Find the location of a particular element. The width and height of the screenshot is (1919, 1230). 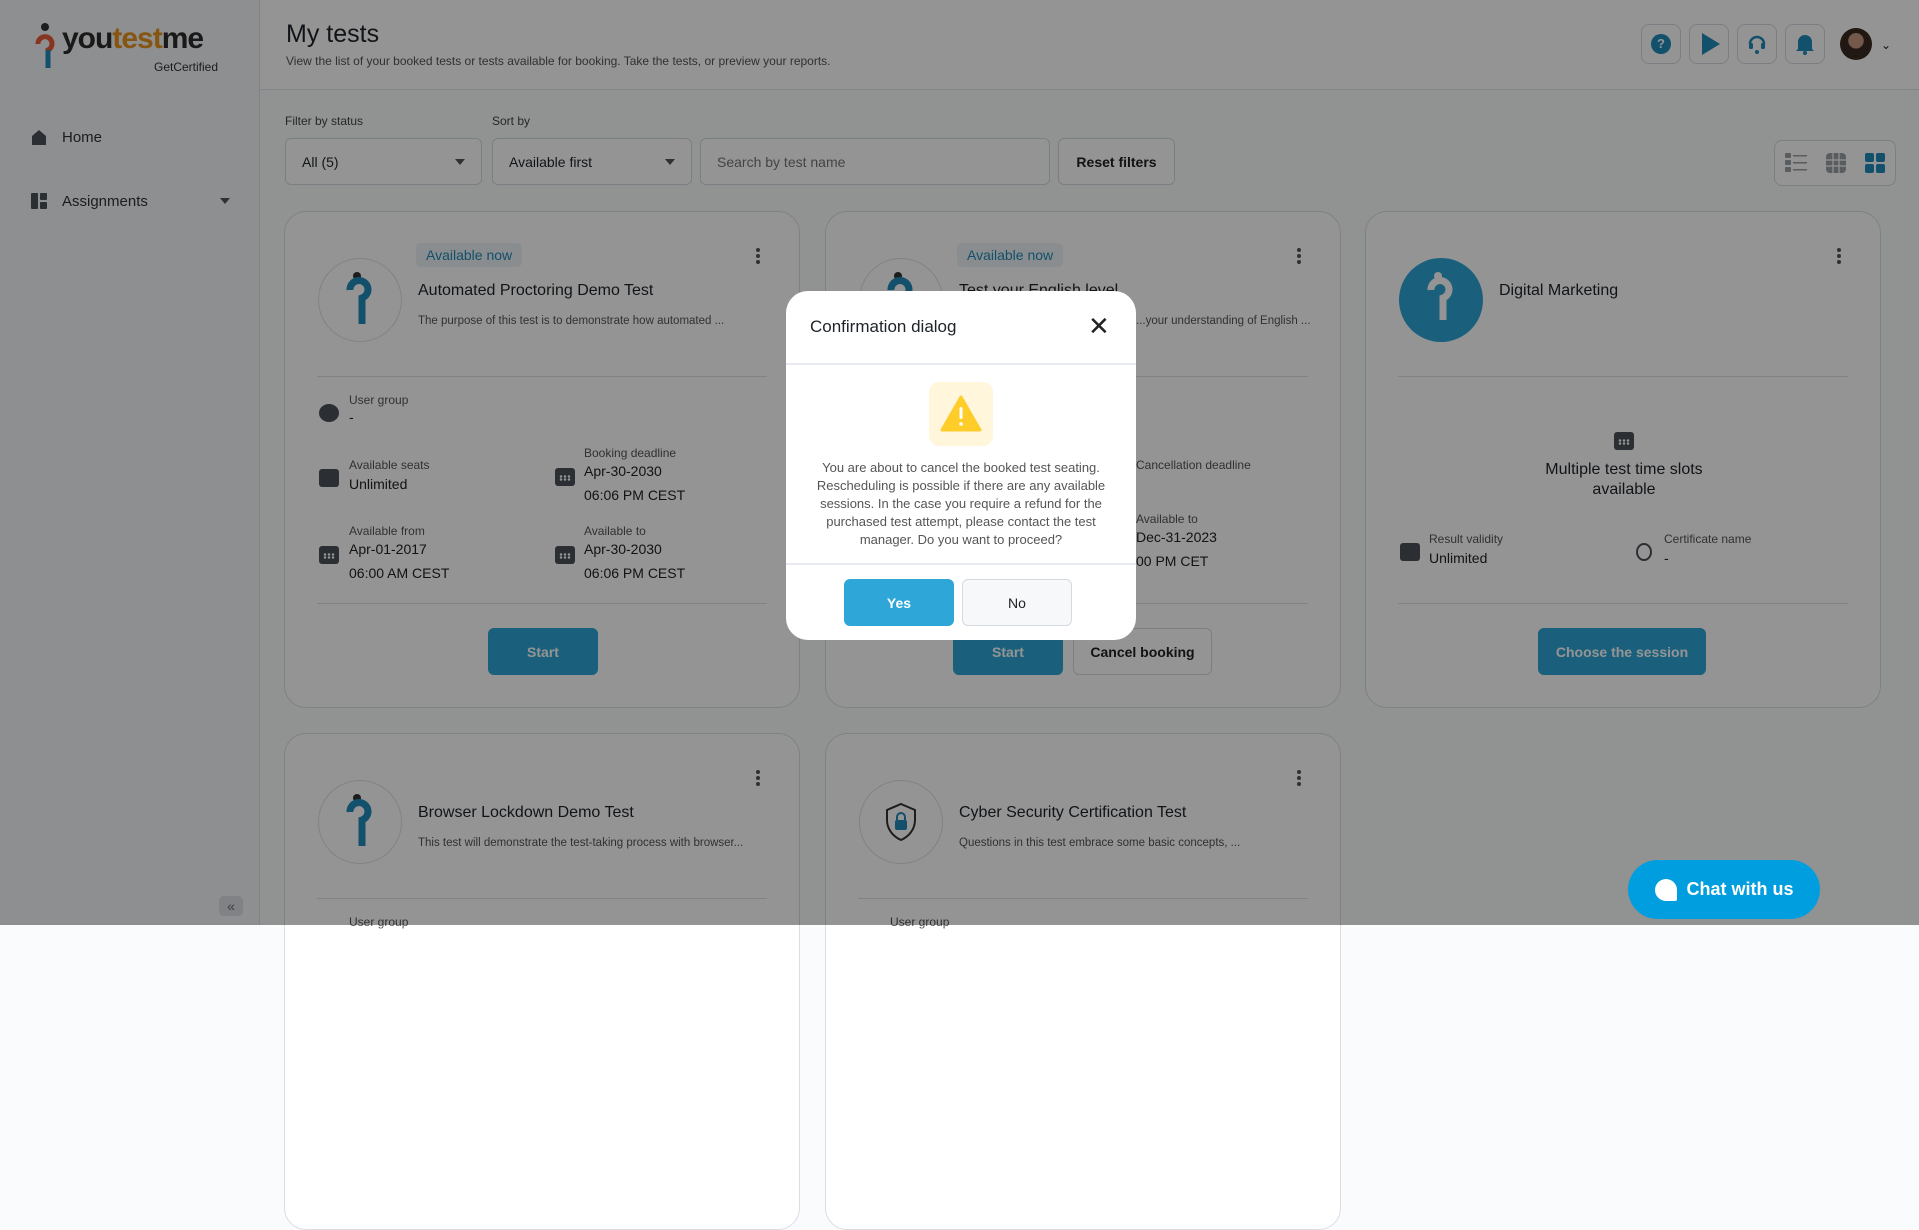

chat-label: Chat with us is located at coordinates (1740, 889).